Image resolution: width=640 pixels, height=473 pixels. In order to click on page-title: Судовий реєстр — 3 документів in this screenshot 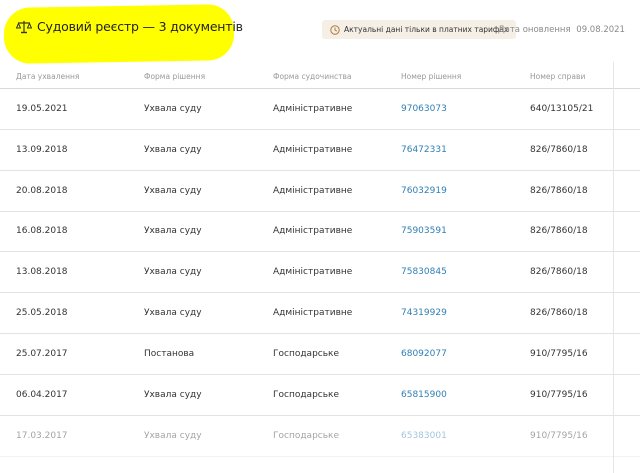, I will do `click(140, 26)`.